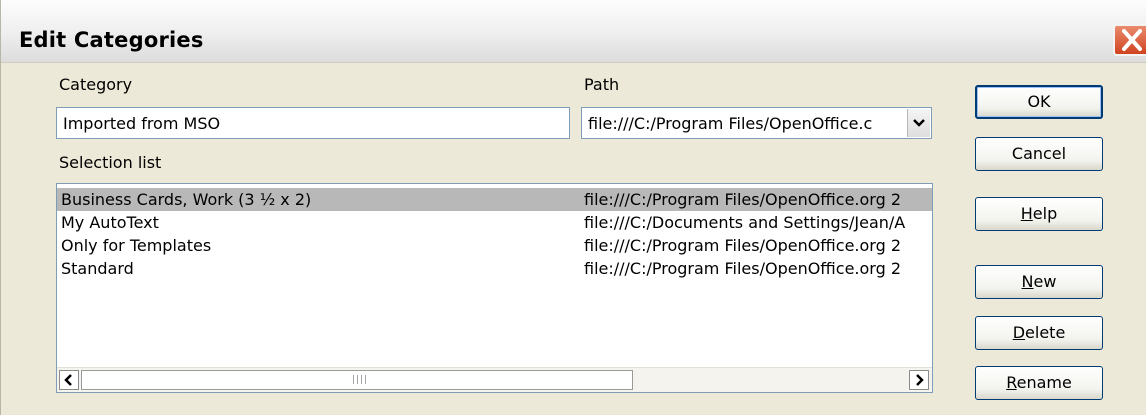  I want to click on rename-button: Rename, so click(1039, 383).